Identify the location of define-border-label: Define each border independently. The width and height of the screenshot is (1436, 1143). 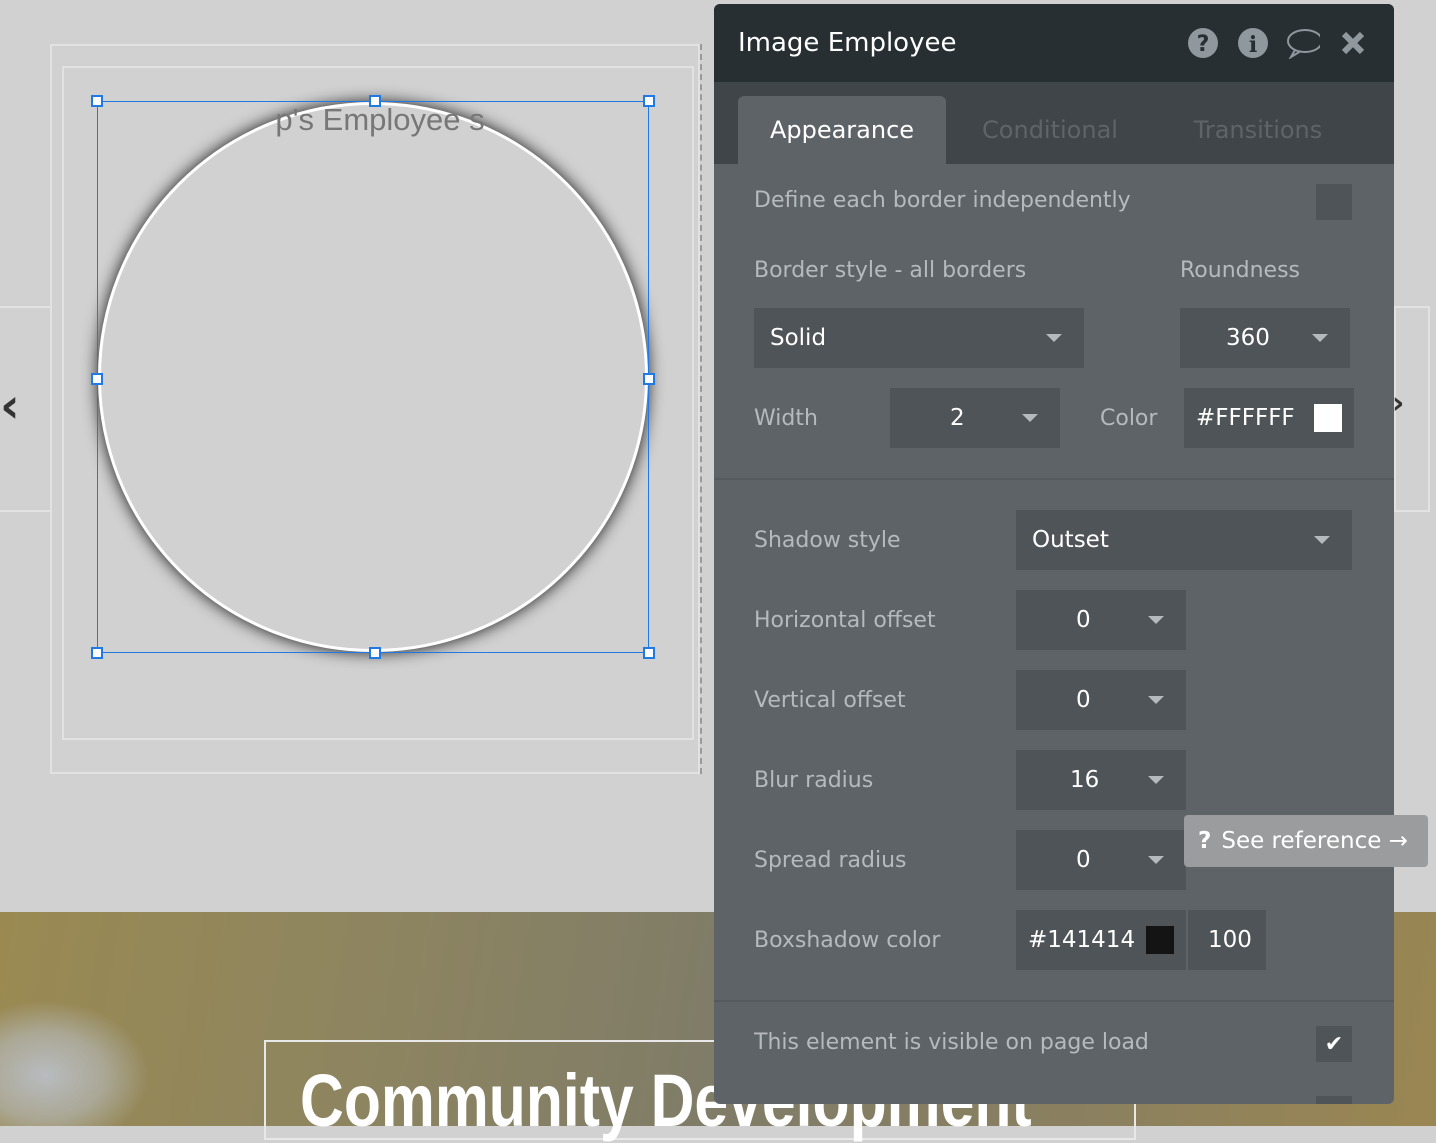
(942, 200).